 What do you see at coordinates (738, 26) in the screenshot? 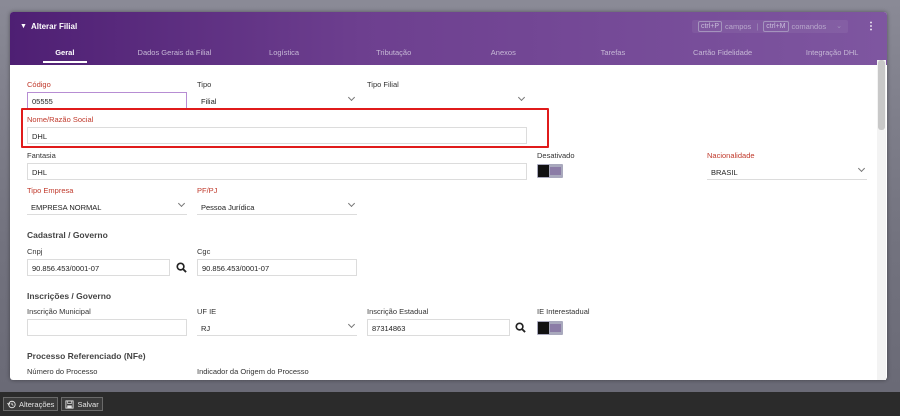
I see `shortcut-fields-label: campos` at bounding box center [738, 26].